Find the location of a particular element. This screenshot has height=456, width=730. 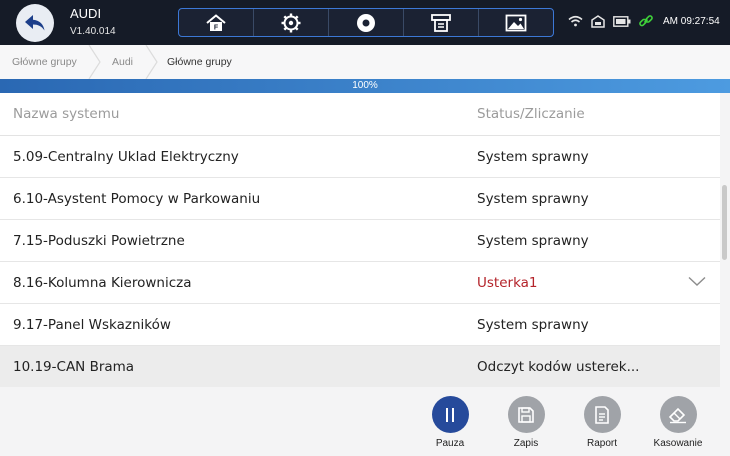

status-icons: AM 09:27:54 is located at coordinates (644, 21).